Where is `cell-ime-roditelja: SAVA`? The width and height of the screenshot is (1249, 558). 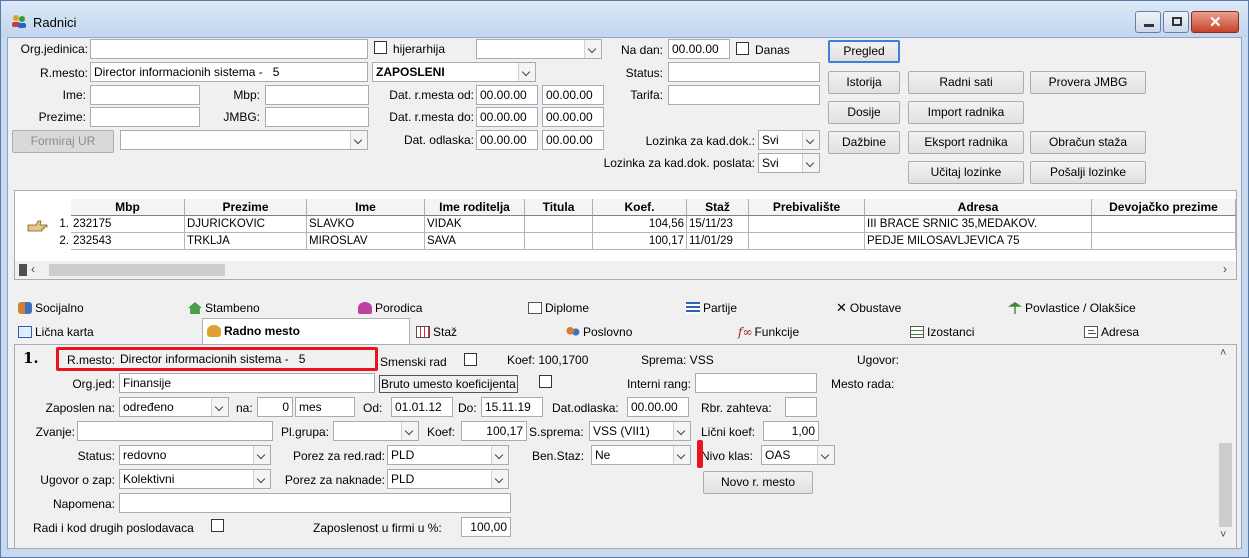 cell-ime-roditelja: SAVA is located at coordinates (475, 241).